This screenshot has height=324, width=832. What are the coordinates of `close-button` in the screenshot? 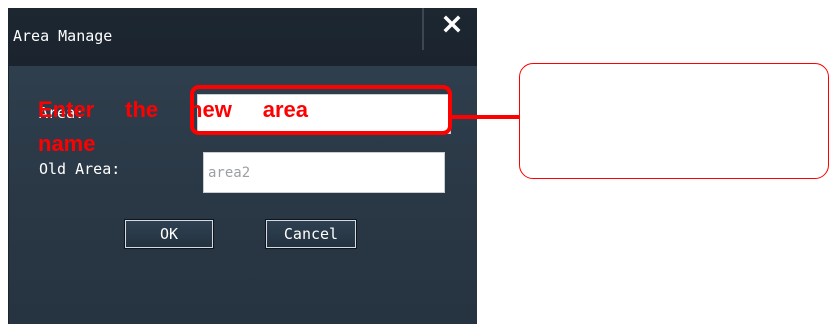 It's located at (453, 26).